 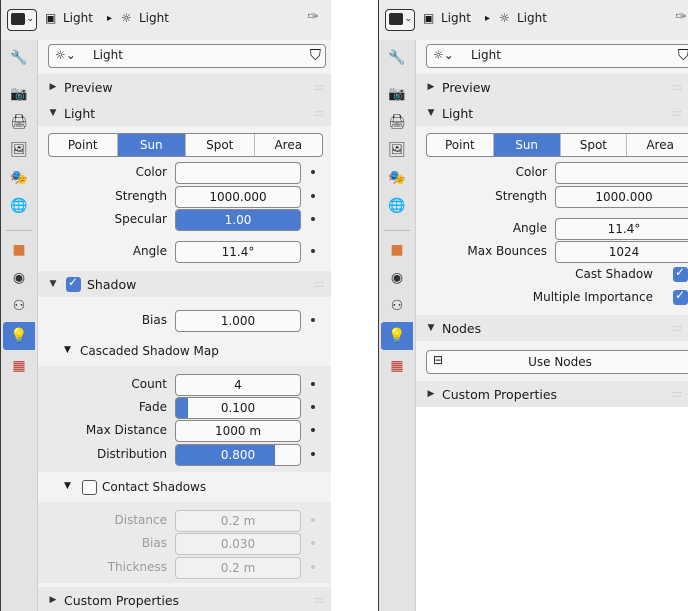 I want to click on angle-value: 11.4°, so click(x=238, y=252).